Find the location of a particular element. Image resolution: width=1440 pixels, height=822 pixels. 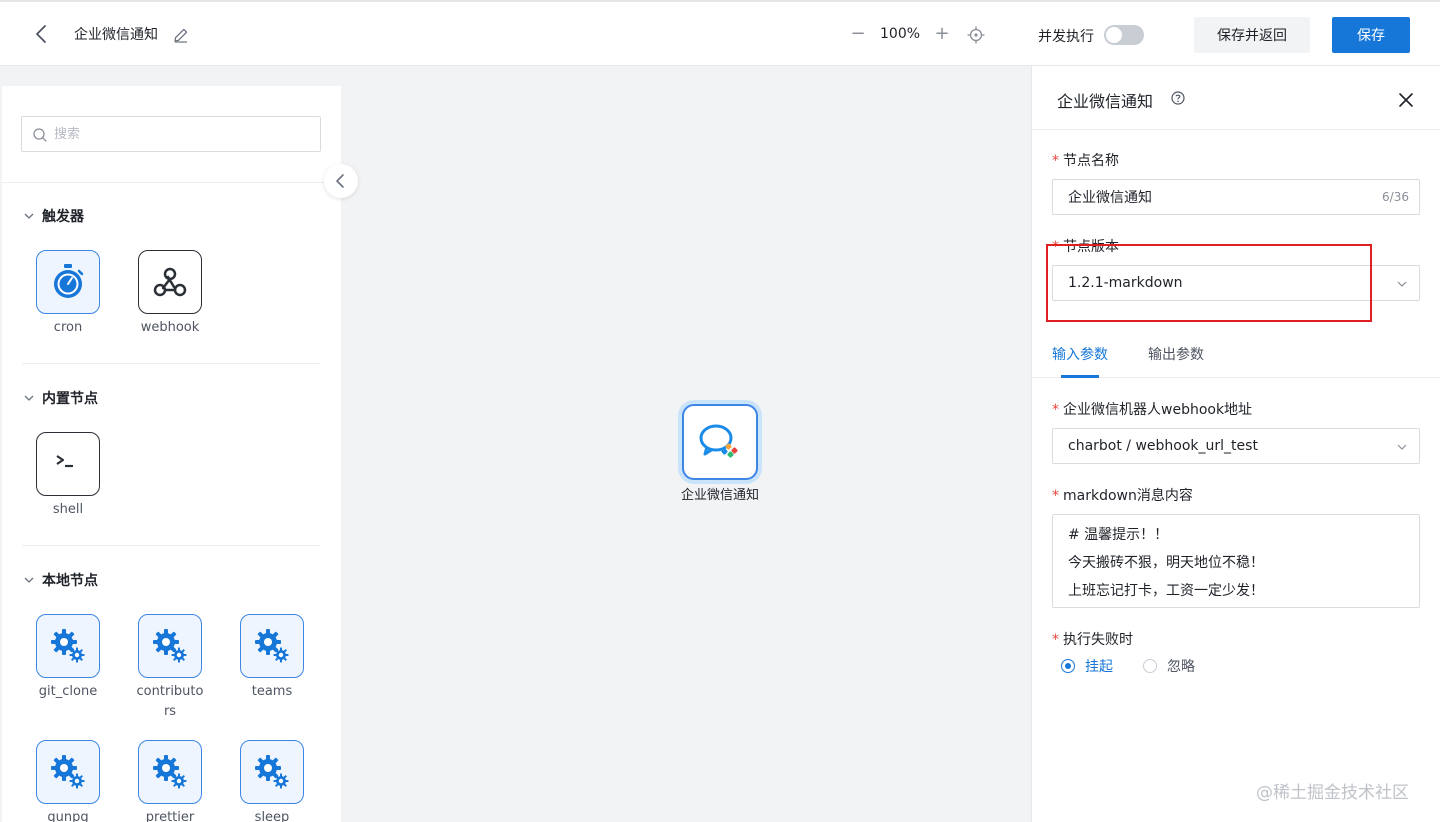

version-value: 1.2.1-markdown is located at coordinates (1125, 283).